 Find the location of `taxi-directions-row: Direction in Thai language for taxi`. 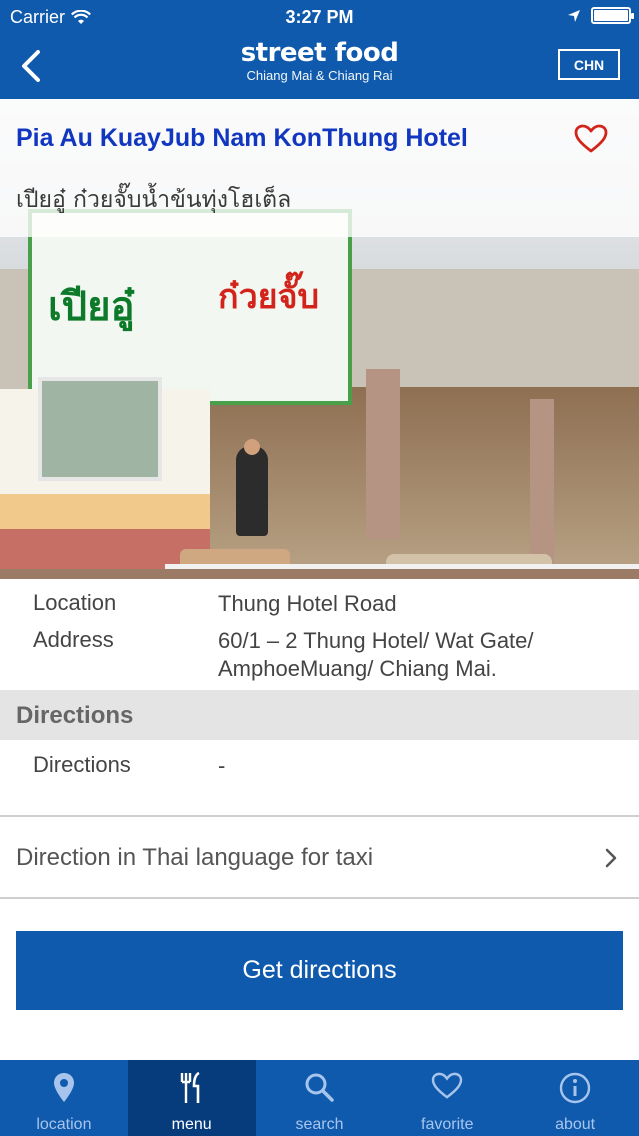

taxi-directions-row: Direction in Thai language for taxi is located at coordinates (319, 858).